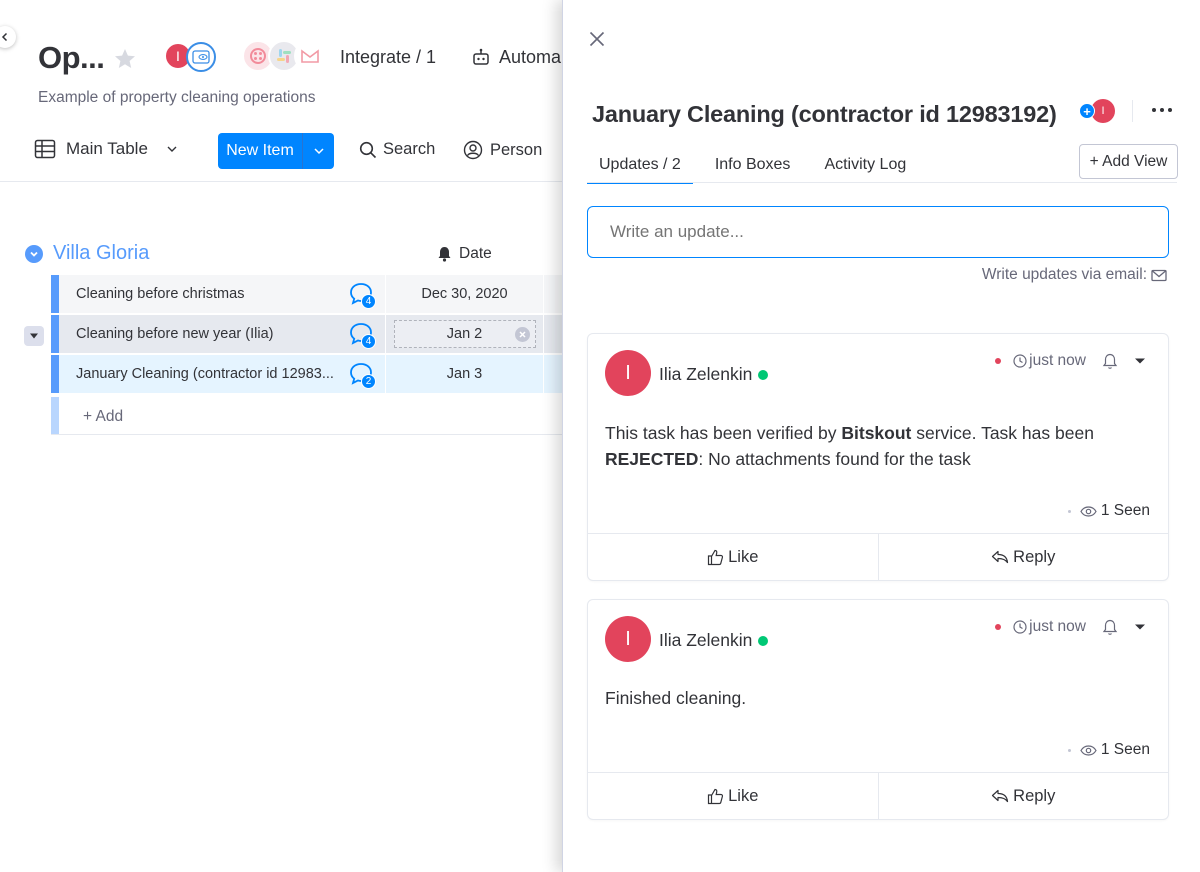 Image resolution: width=1200 pixels, height=872 pixels. I want to click on group-collapse-button, so click(34, 253).